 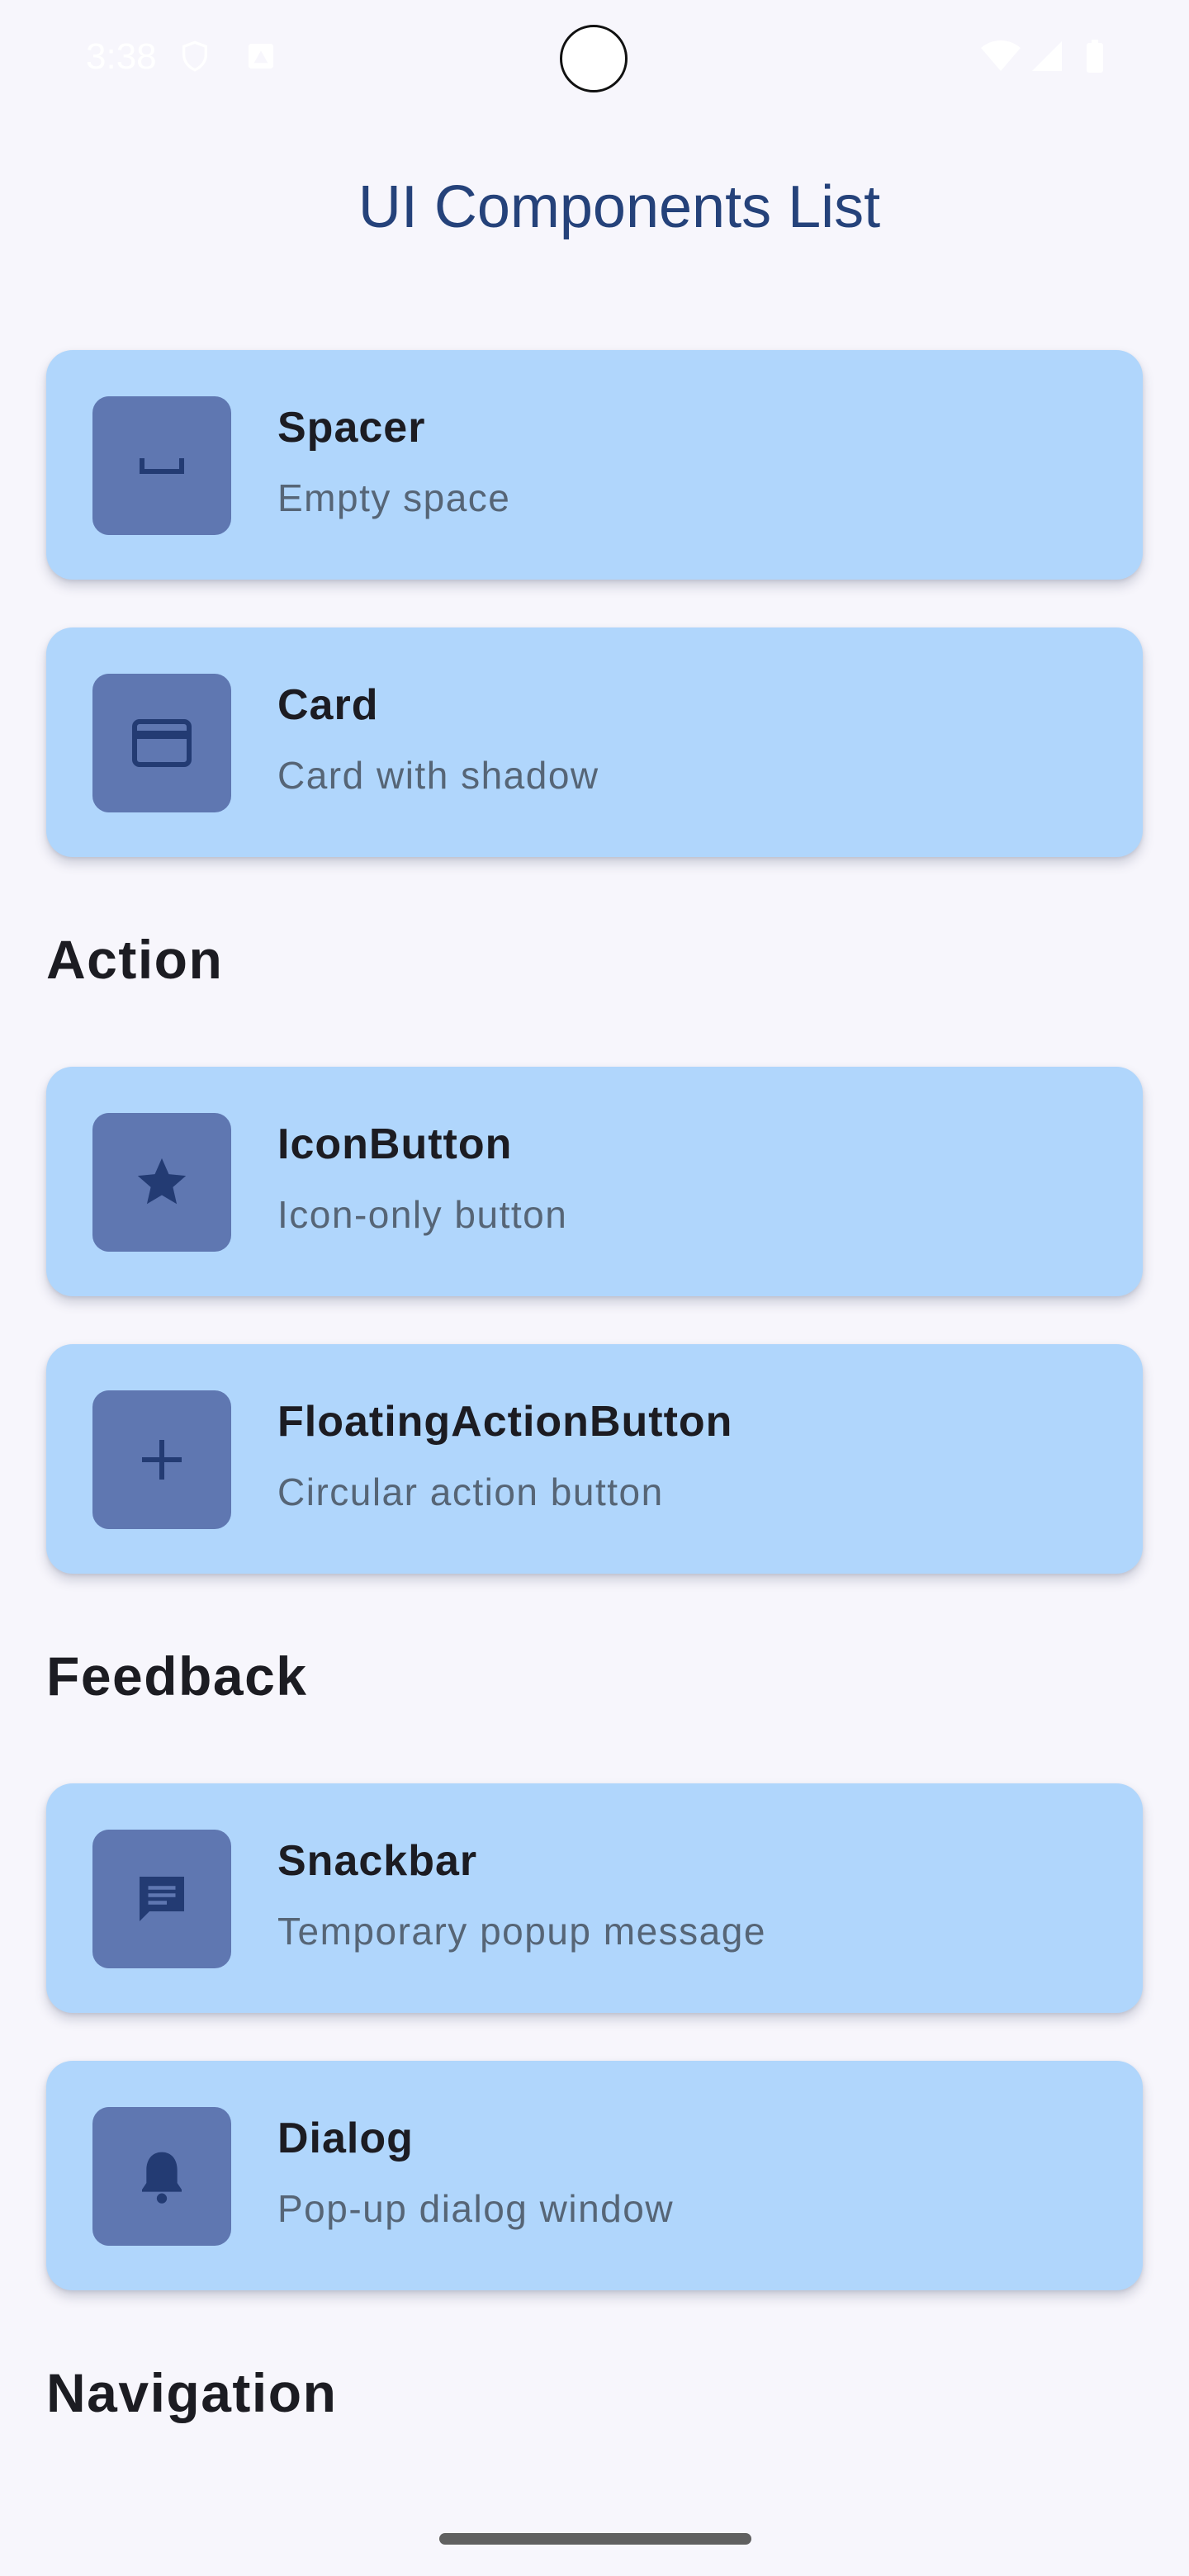 What do you see at coordinates (395, 1144) in the screenshot?
I see `list-item-title: IconButton` at bounding box center [395, 1144].